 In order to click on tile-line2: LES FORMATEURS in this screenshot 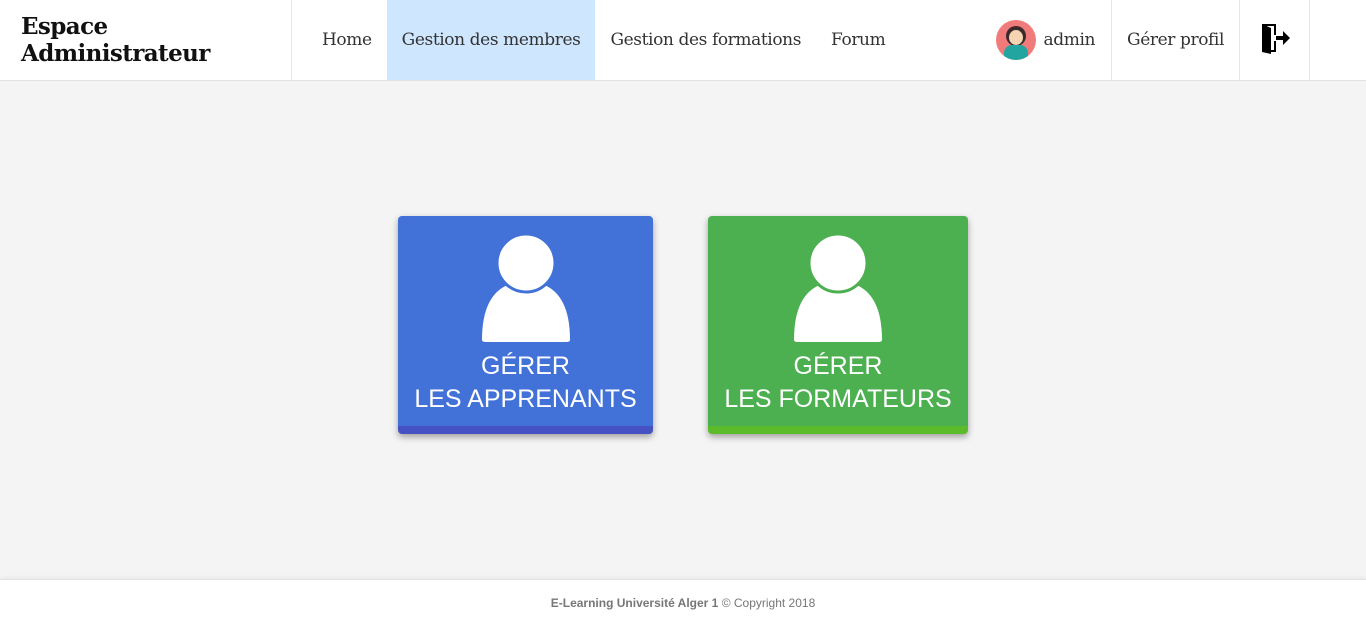, I will do `click(838, 399)`.